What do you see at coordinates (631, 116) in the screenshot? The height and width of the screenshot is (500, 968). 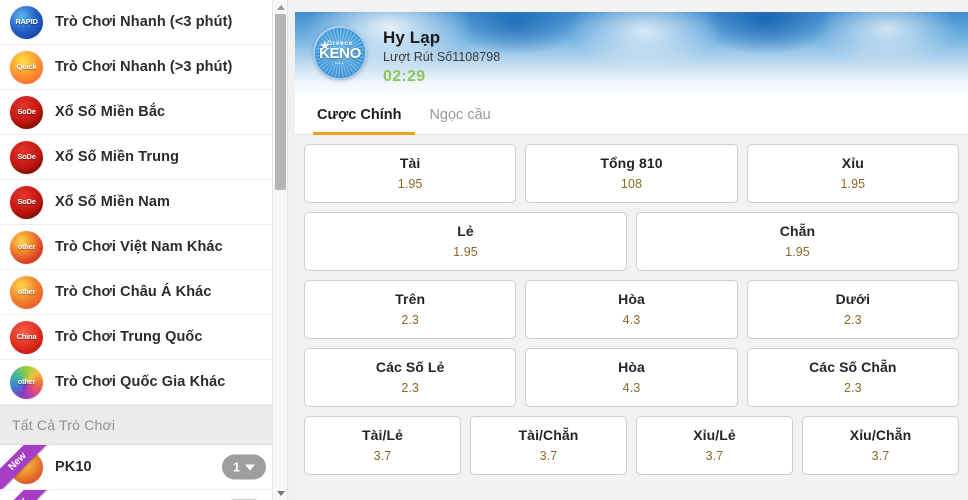 I see `tab-bar: Cược Chính Ngọc cầu` at bounding box center [631, 116].